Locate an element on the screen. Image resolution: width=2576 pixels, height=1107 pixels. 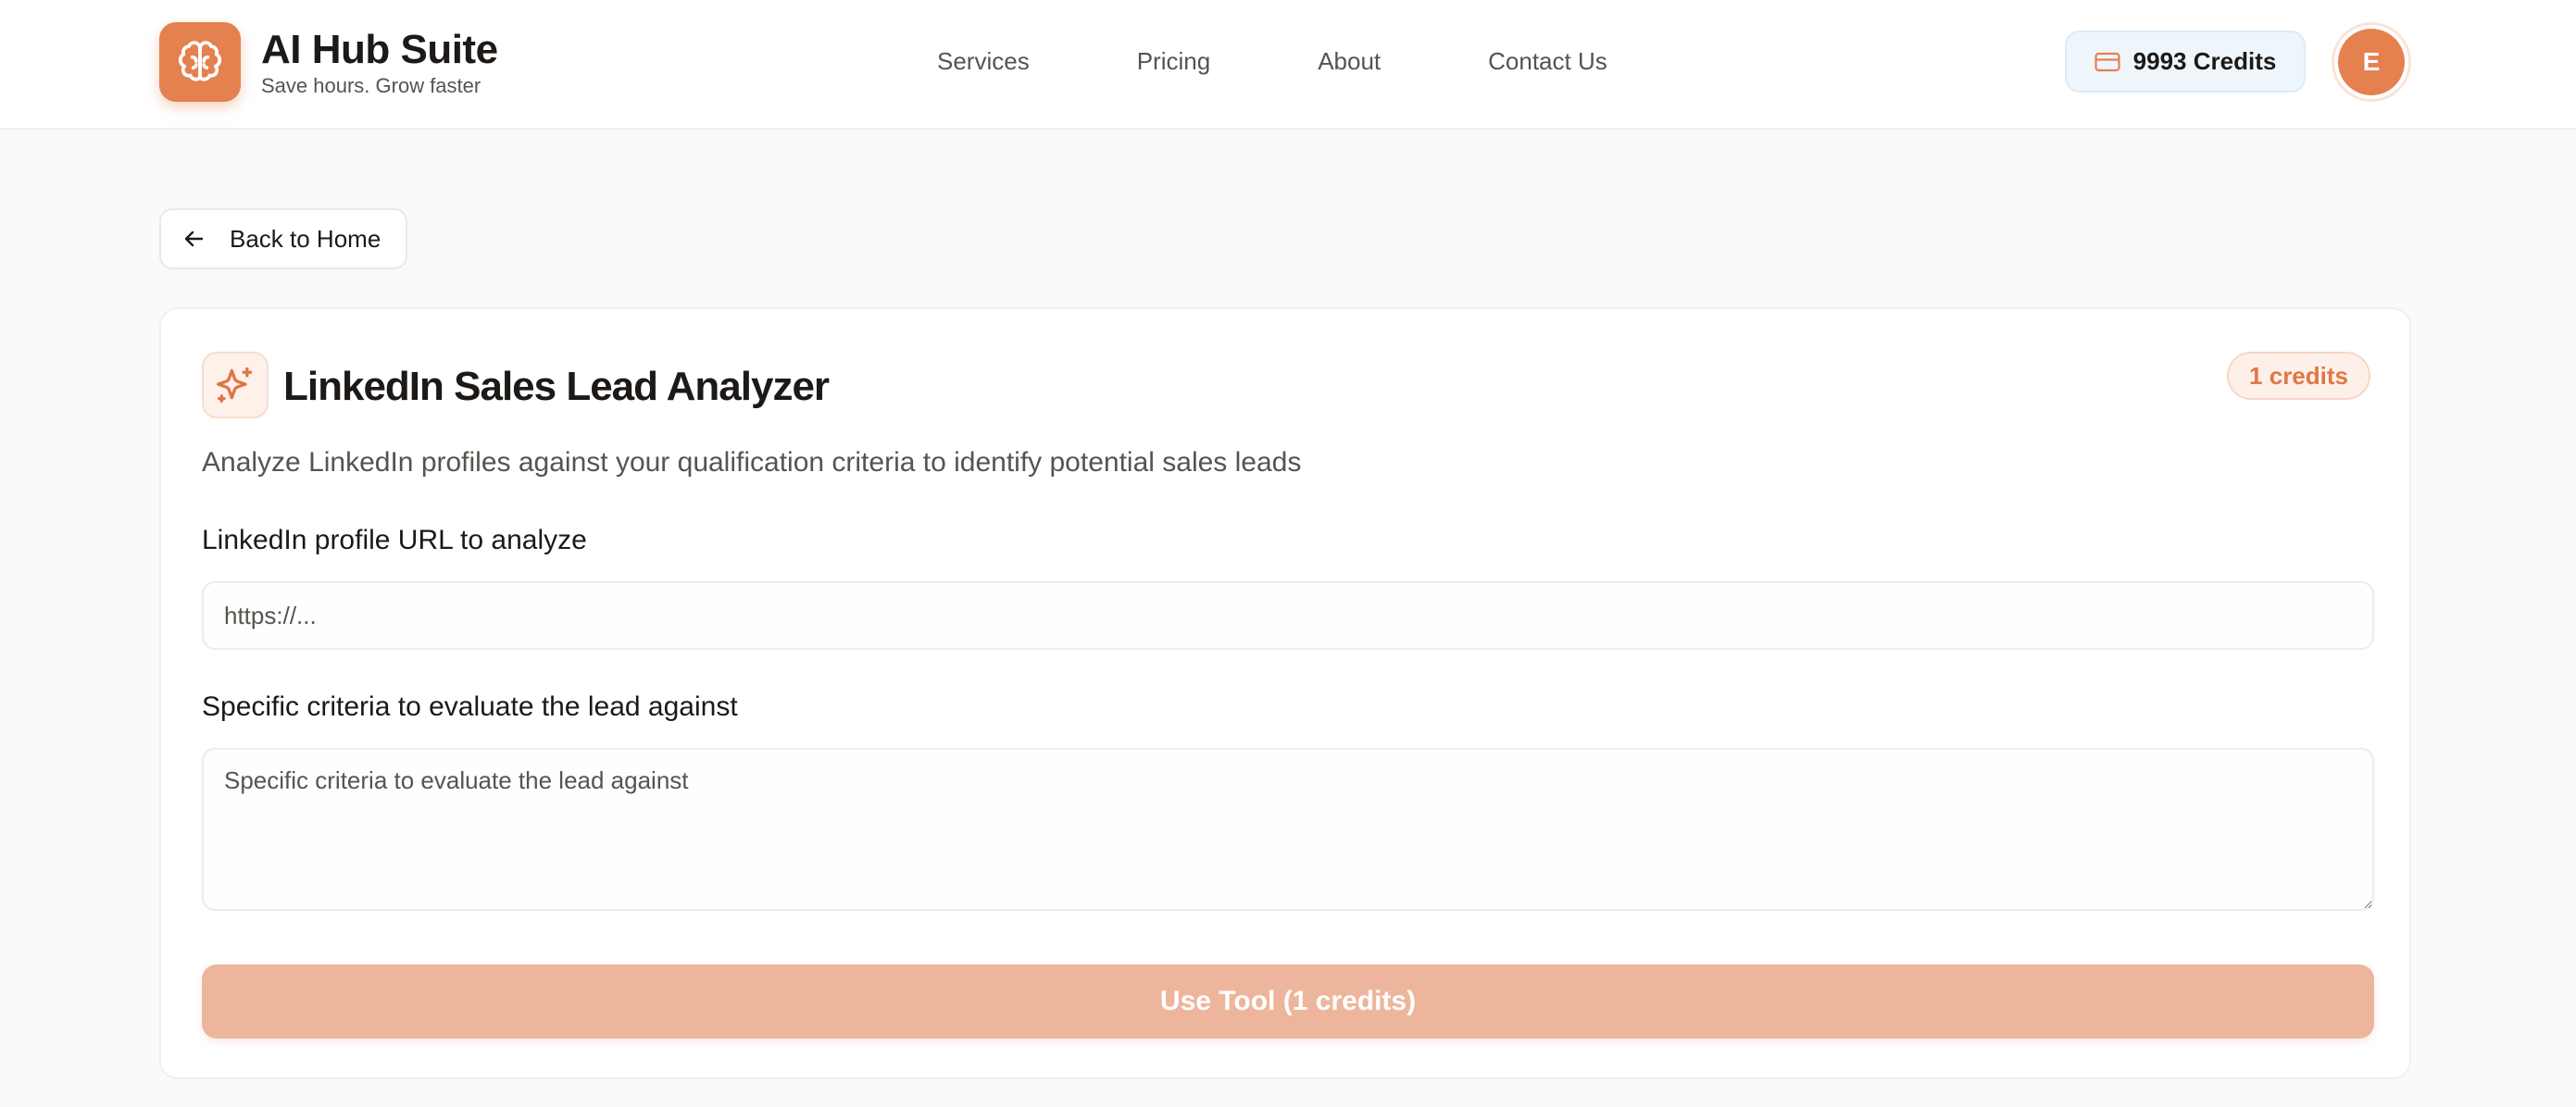
main-nav: Services Pricing About Contact Us is located at coordinates (1272, 61).